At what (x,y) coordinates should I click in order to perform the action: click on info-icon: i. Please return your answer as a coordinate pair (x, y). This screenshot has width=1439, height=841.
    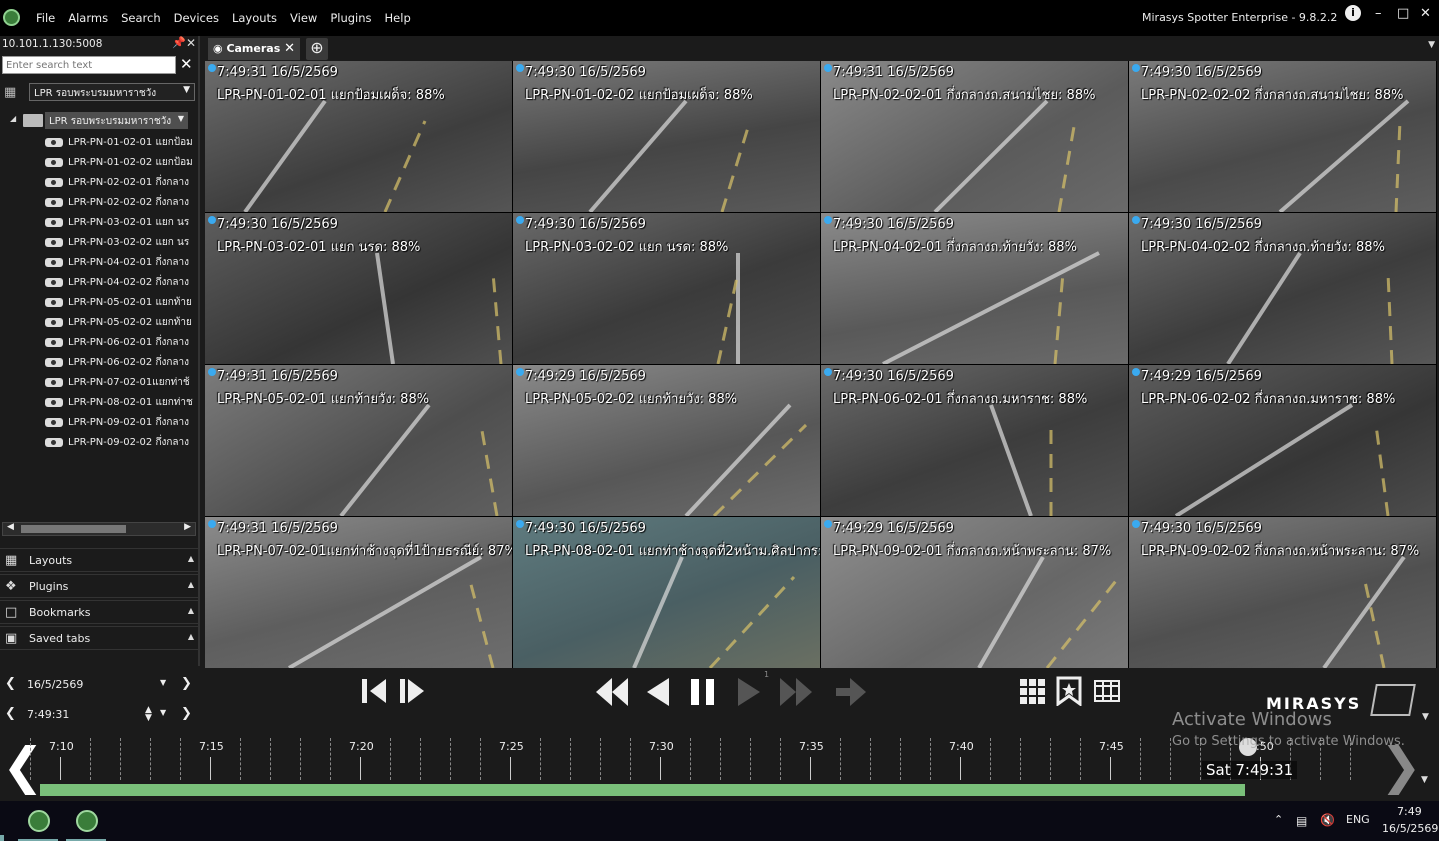
    Looking at the image, I should click on (1353, 13).